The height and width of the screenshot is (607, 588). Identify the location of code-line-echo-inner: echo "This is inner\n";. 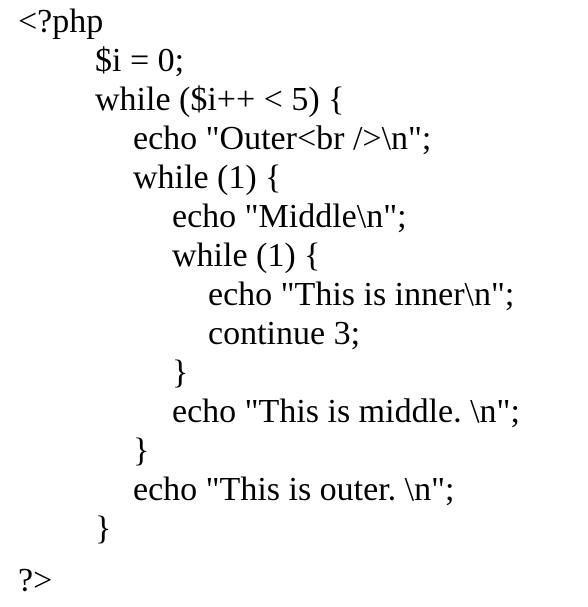
(361, 294).